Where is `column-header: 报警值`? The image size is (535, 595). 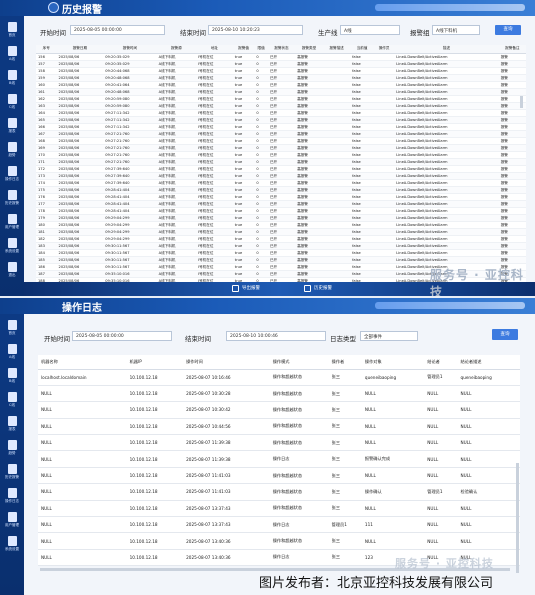
column-header: 报警值 is located at coordinates (243, 49).